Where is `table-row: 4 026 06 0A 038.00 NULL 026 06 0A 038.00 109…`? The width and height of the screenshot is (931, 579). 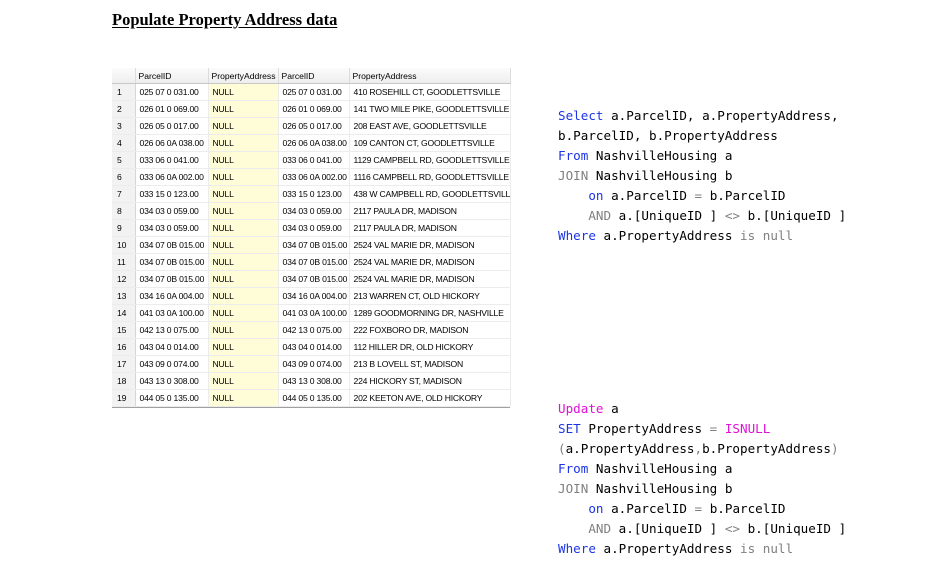 table-row: 4 026 06 0A 038.00 NULL 026 06 0A 038.00 109… is located at coordinates (311, 143).